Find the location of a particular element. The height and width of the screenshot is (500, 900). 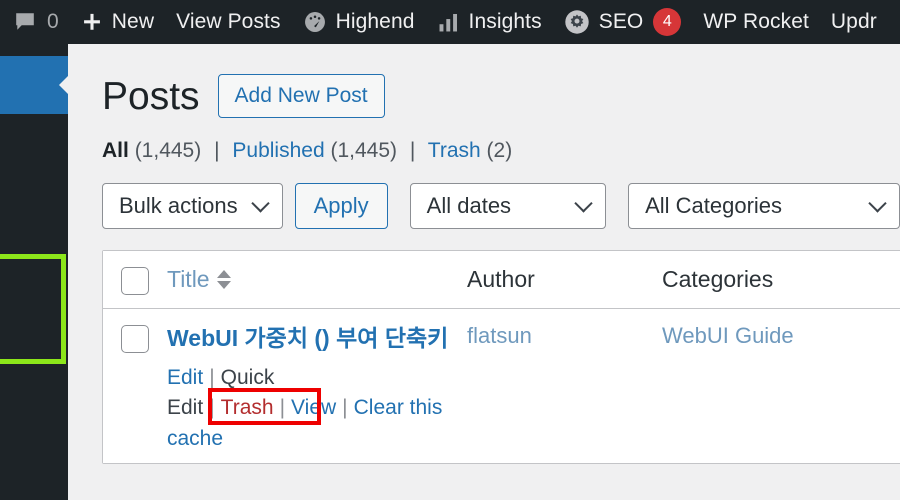

admin-bar-wp-rocket: WP Rocket is located at coordinates (756, 22).